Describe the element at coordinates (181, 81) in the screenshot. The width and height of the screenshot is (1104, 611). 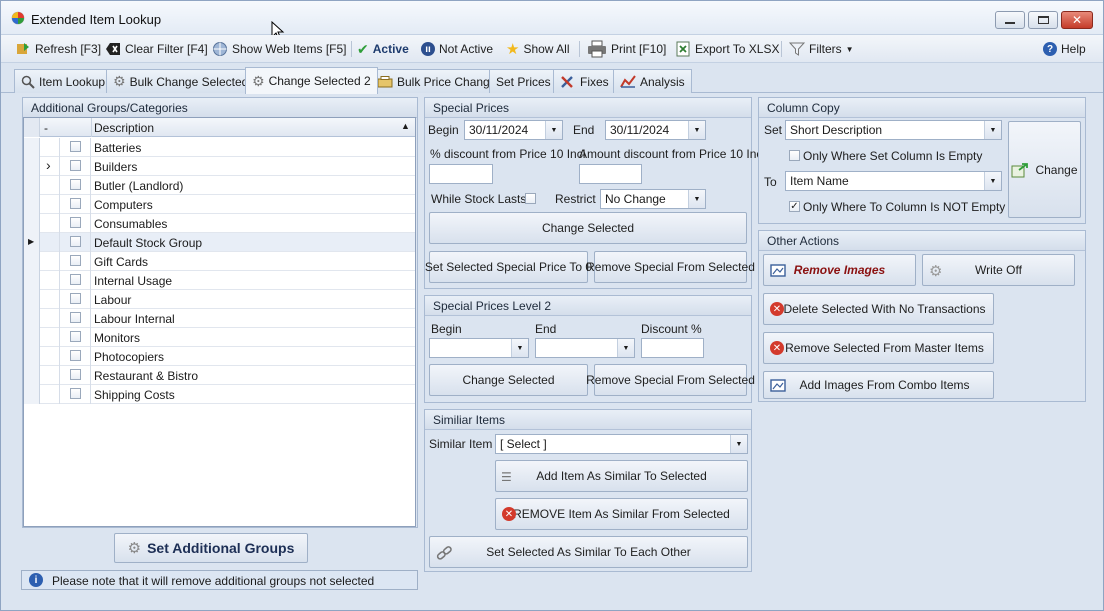
I see `tab-bulk-change-selected: ⚙ Bulk Change Selected` at that location.